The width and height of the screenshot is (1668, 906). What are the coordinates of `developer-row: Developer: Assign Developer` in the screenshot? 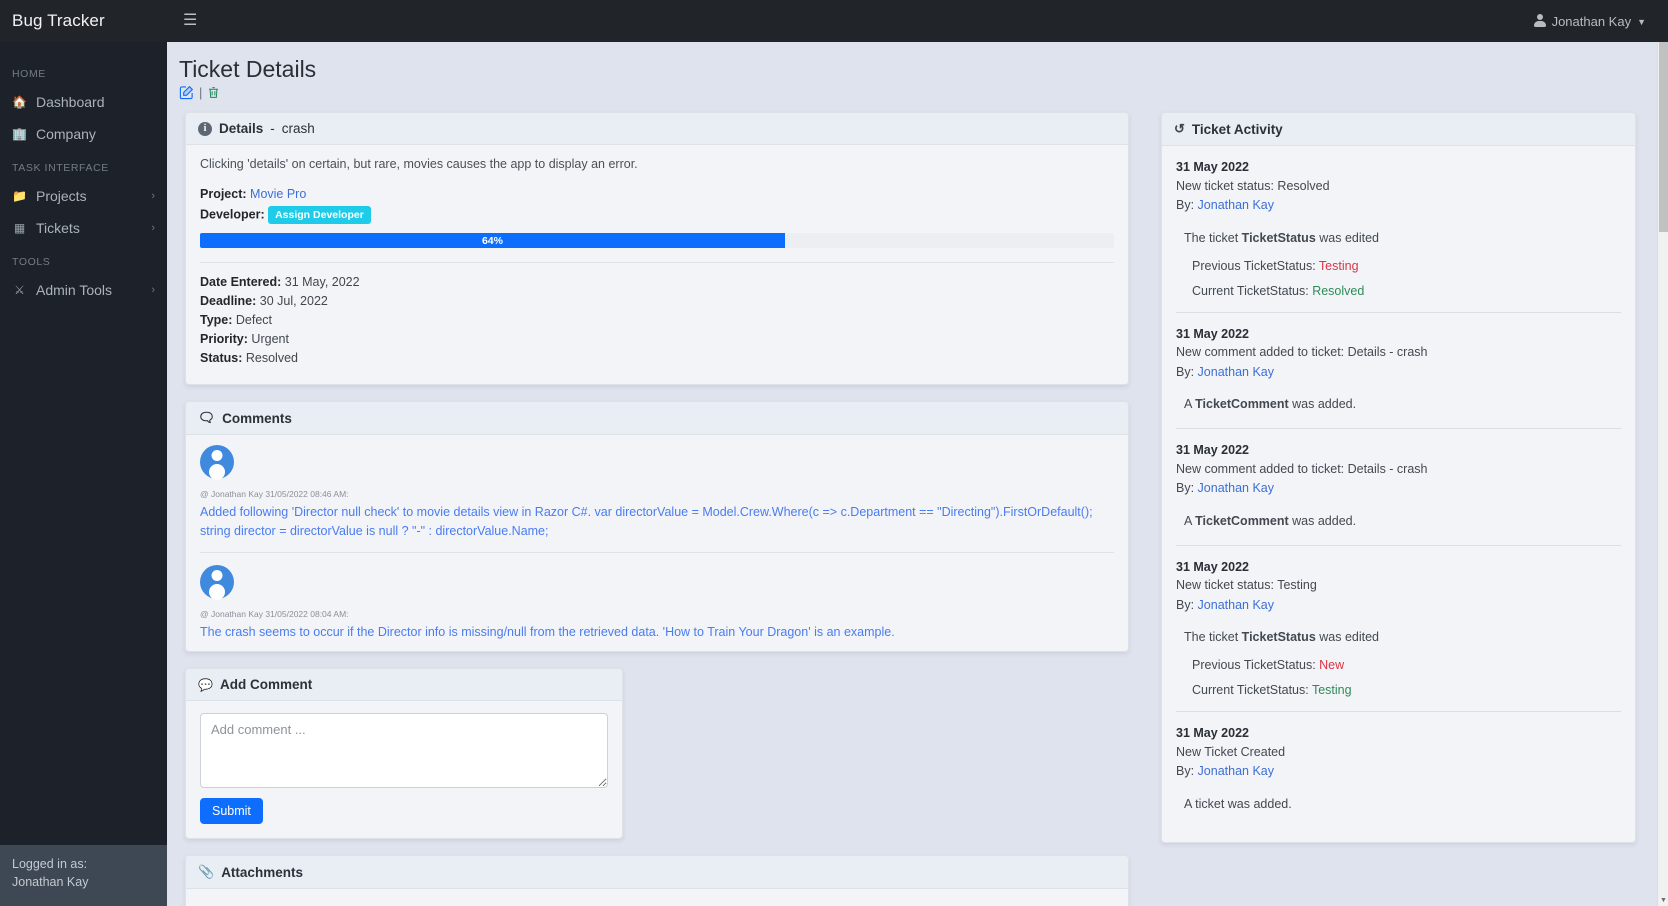 It's located at (657, 215).